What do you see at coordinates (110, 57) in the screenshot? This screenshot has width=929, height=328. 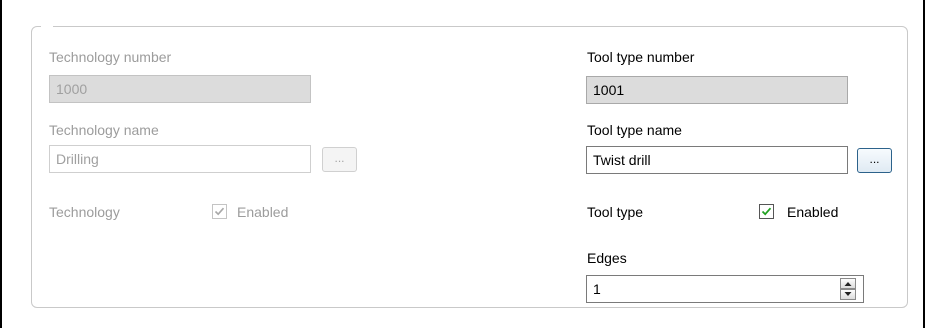 I see `technology-number-label: Technology number` at bounding box center [110, 57].